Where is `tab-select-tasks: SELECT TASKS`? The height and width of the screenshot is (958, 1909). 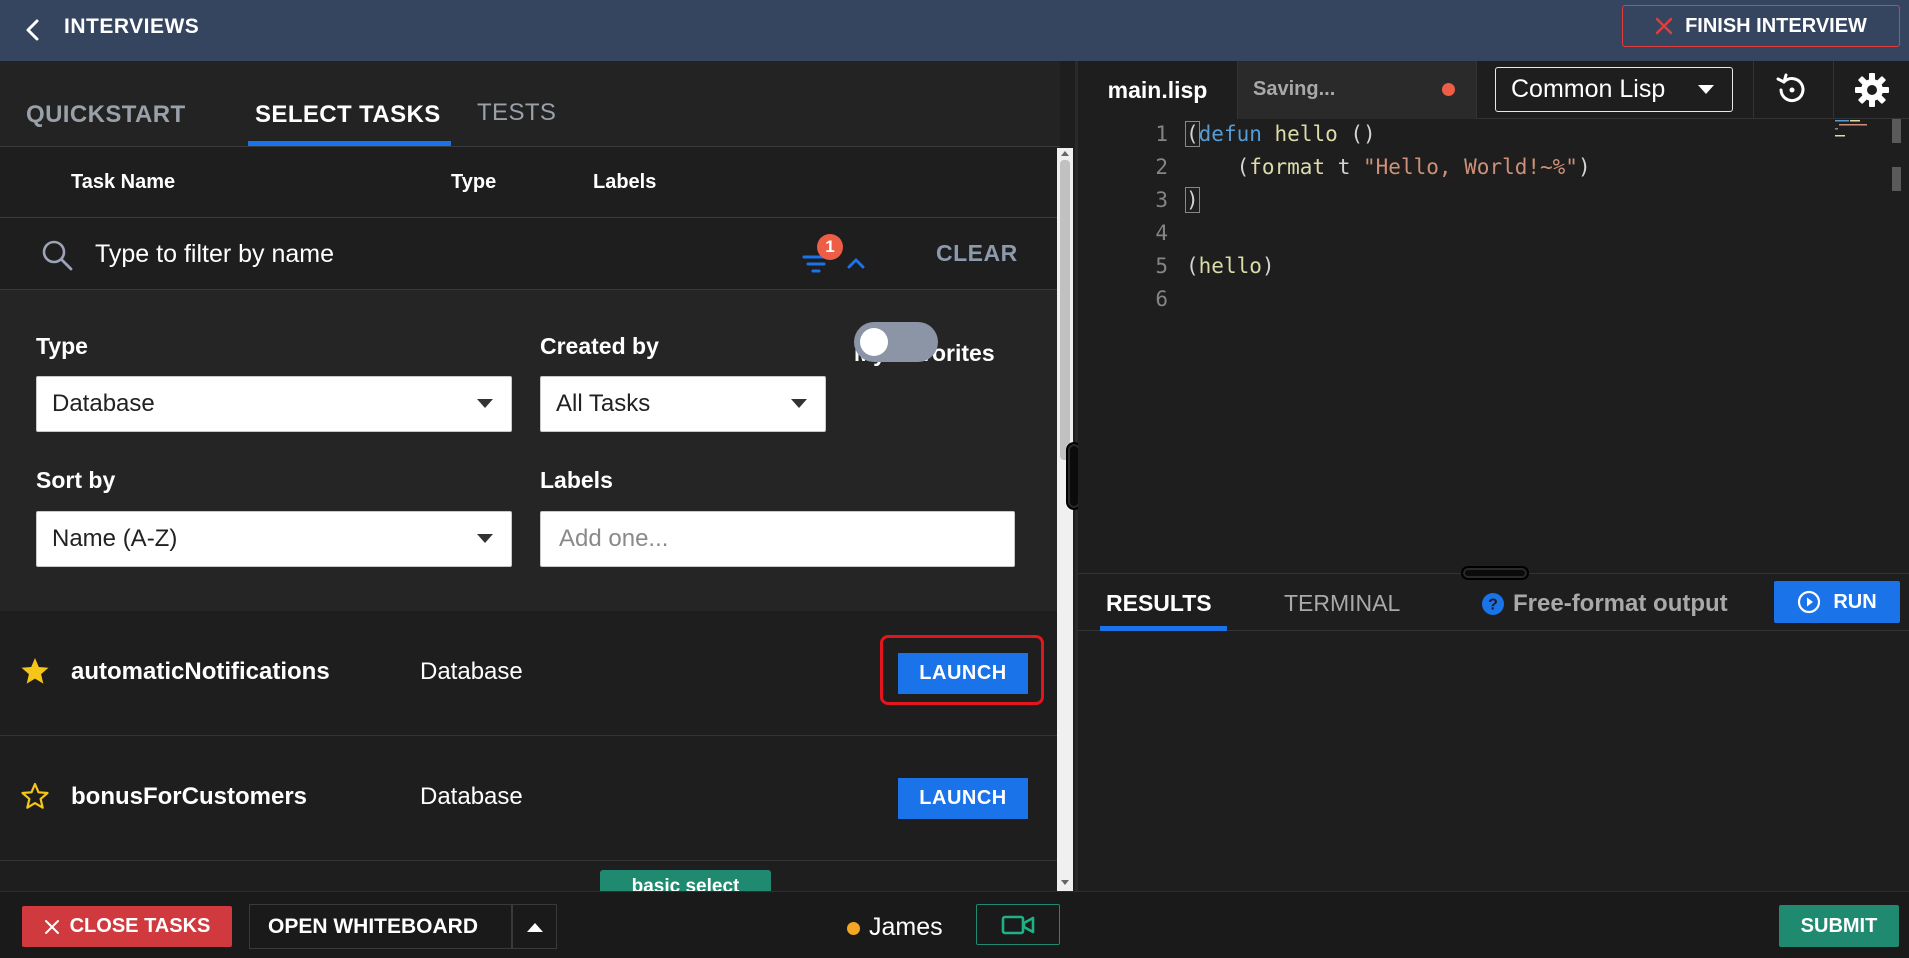 tab-select-tasks: SELECT TASKS is located at coordinates (348, 115).